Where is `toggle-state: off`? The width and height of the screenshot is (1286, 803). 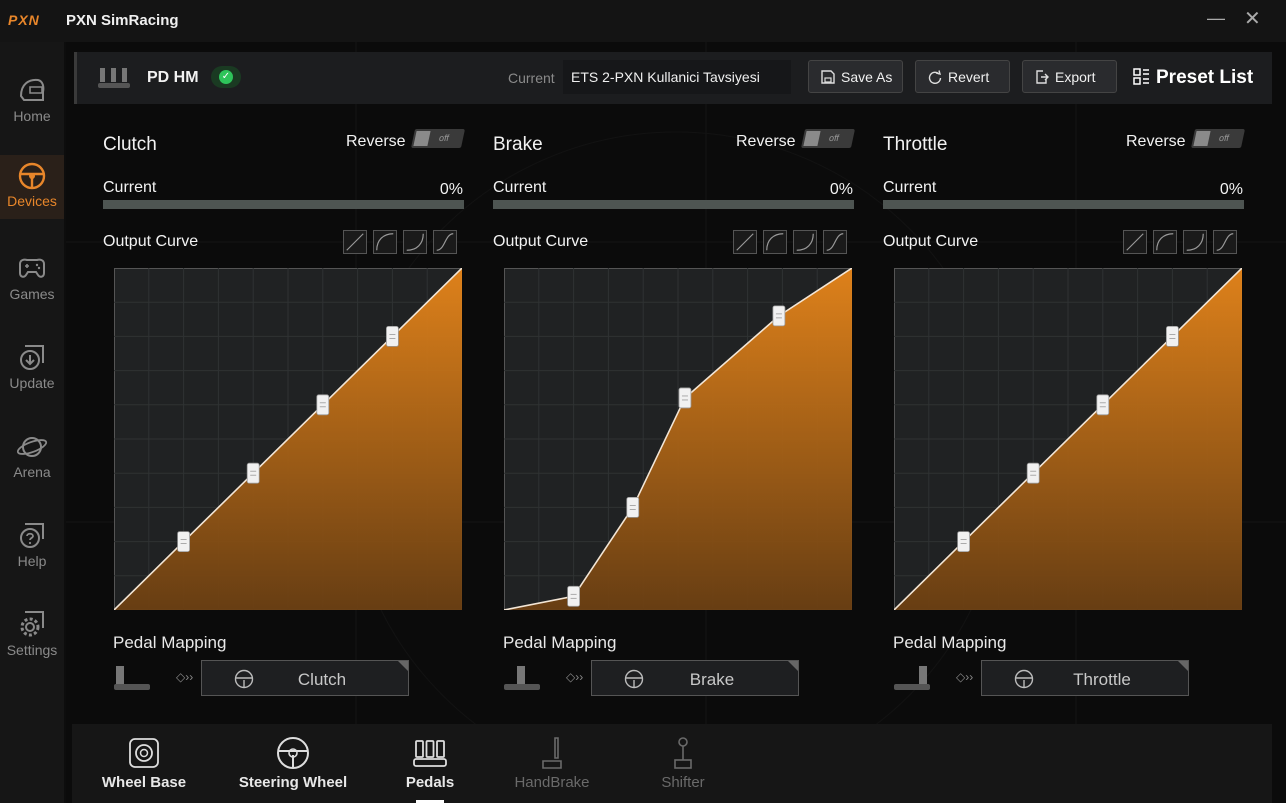 toggle-state: off is located at coordinates (444, 138).